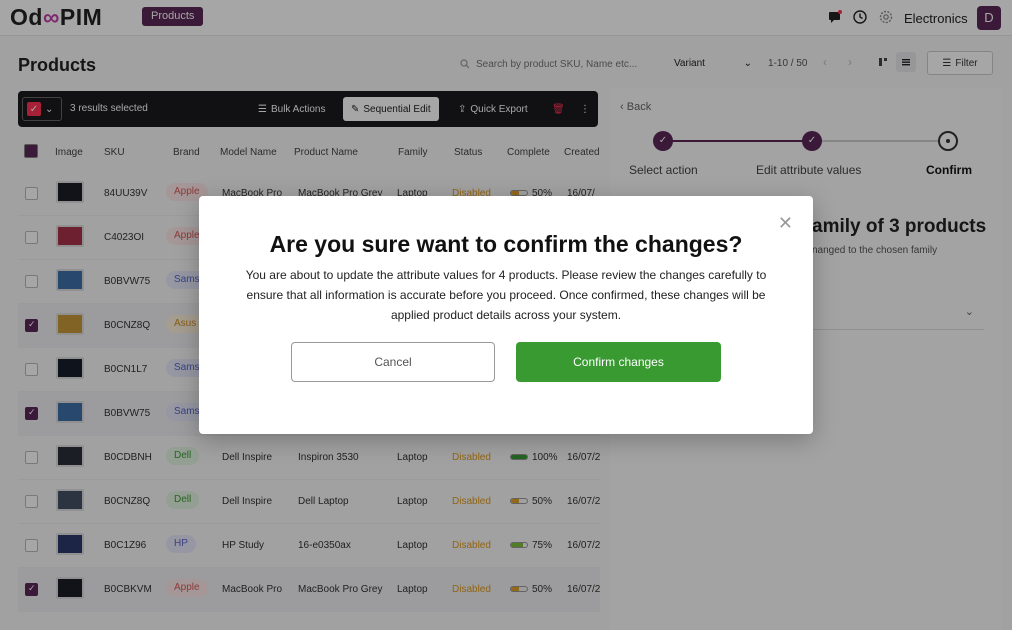  I want to click on cancel-button: Cancel, so click(393, 362).